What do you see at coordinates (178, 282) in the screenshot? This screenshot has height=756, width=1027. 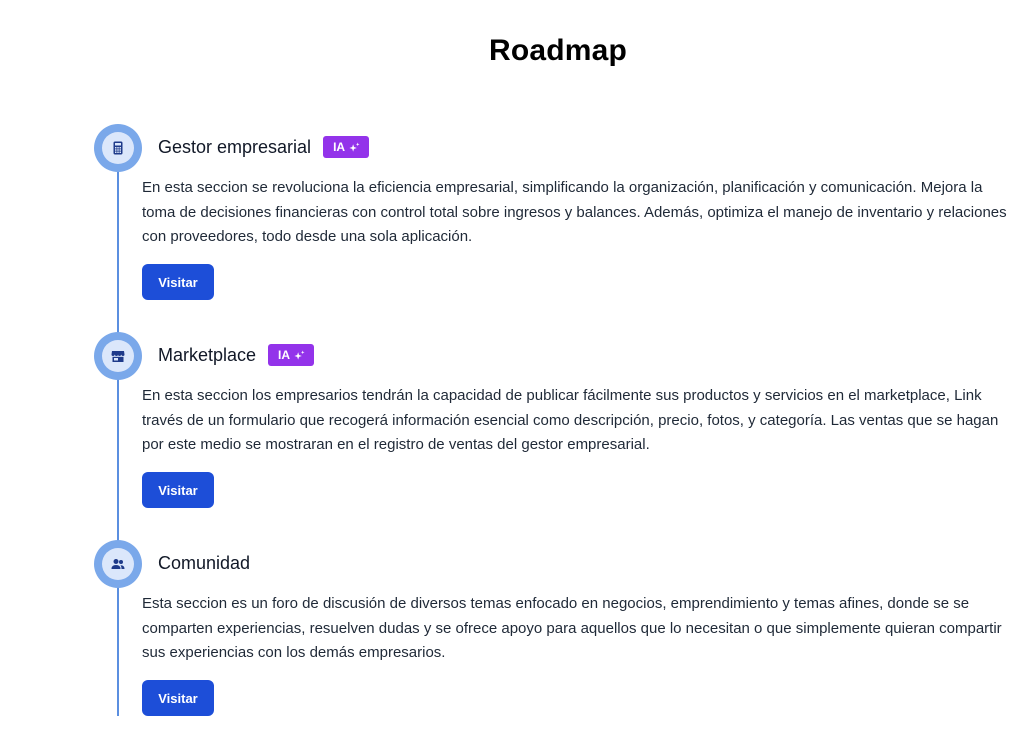 I see `visit-button-gestor: Visitar` at bounding box center [178, 282].